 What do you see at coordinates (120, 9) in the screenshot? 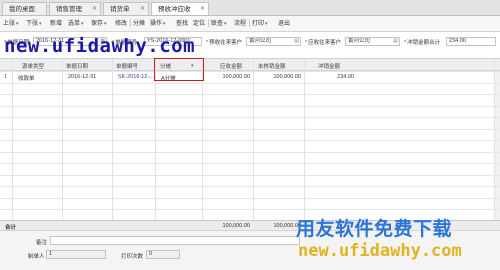
I see `tab-label: 销货单` at bounding box center [120, 9].